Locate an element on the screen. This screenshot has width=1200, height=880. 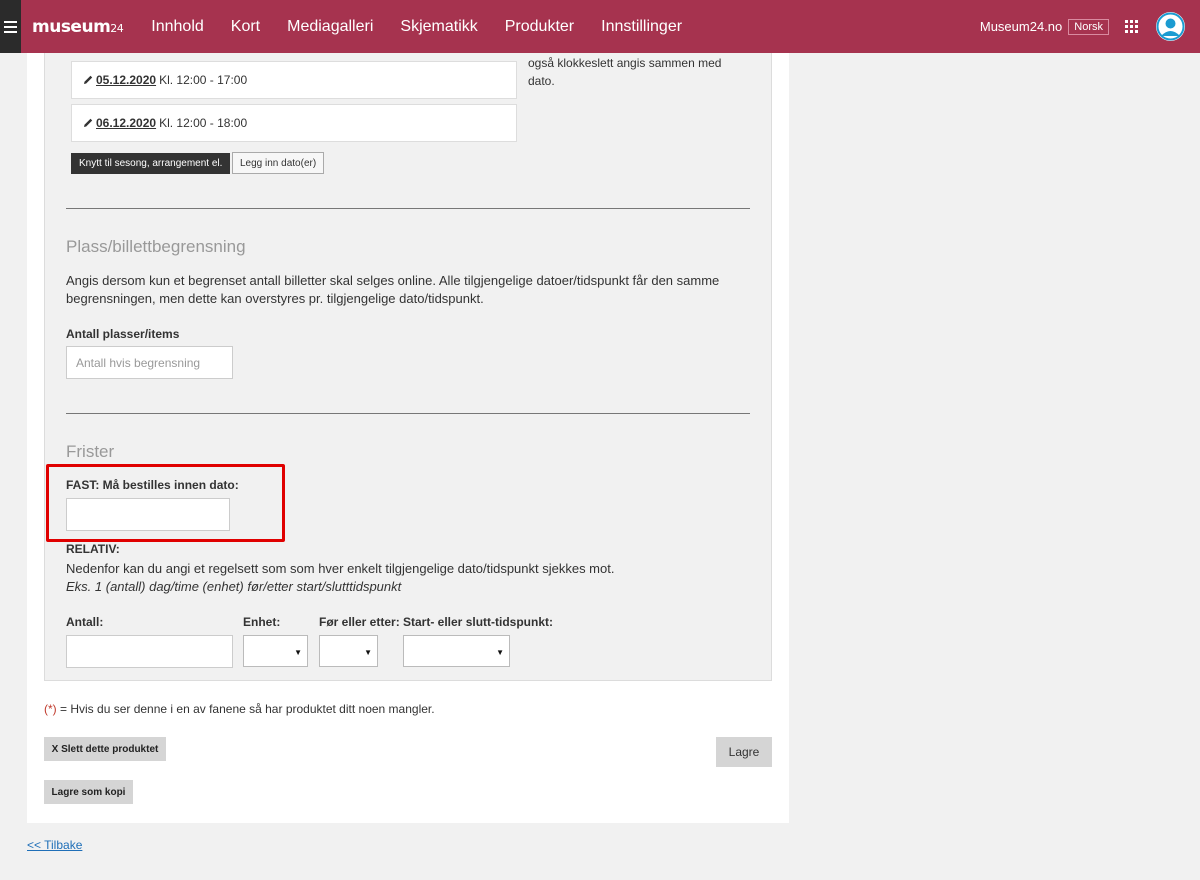
amount-label: Antall: is located at coordinates (85, 622).